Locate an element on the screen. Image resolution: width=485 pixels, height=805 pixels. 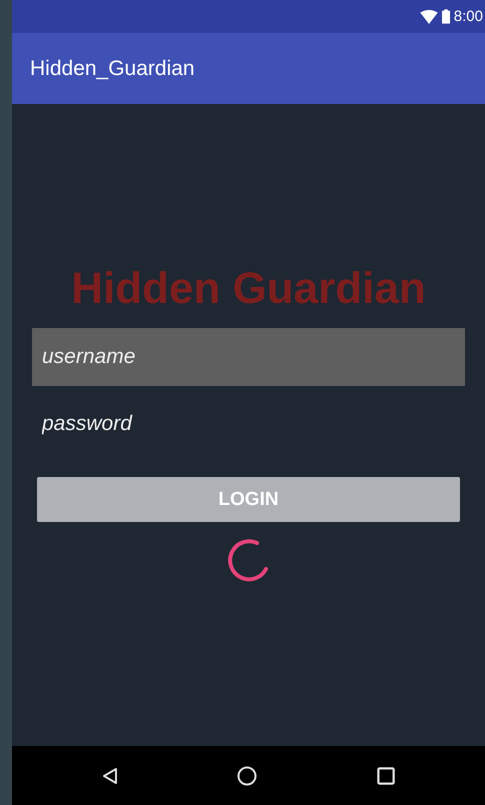
battery-icon is located at coordinates (446, 16).